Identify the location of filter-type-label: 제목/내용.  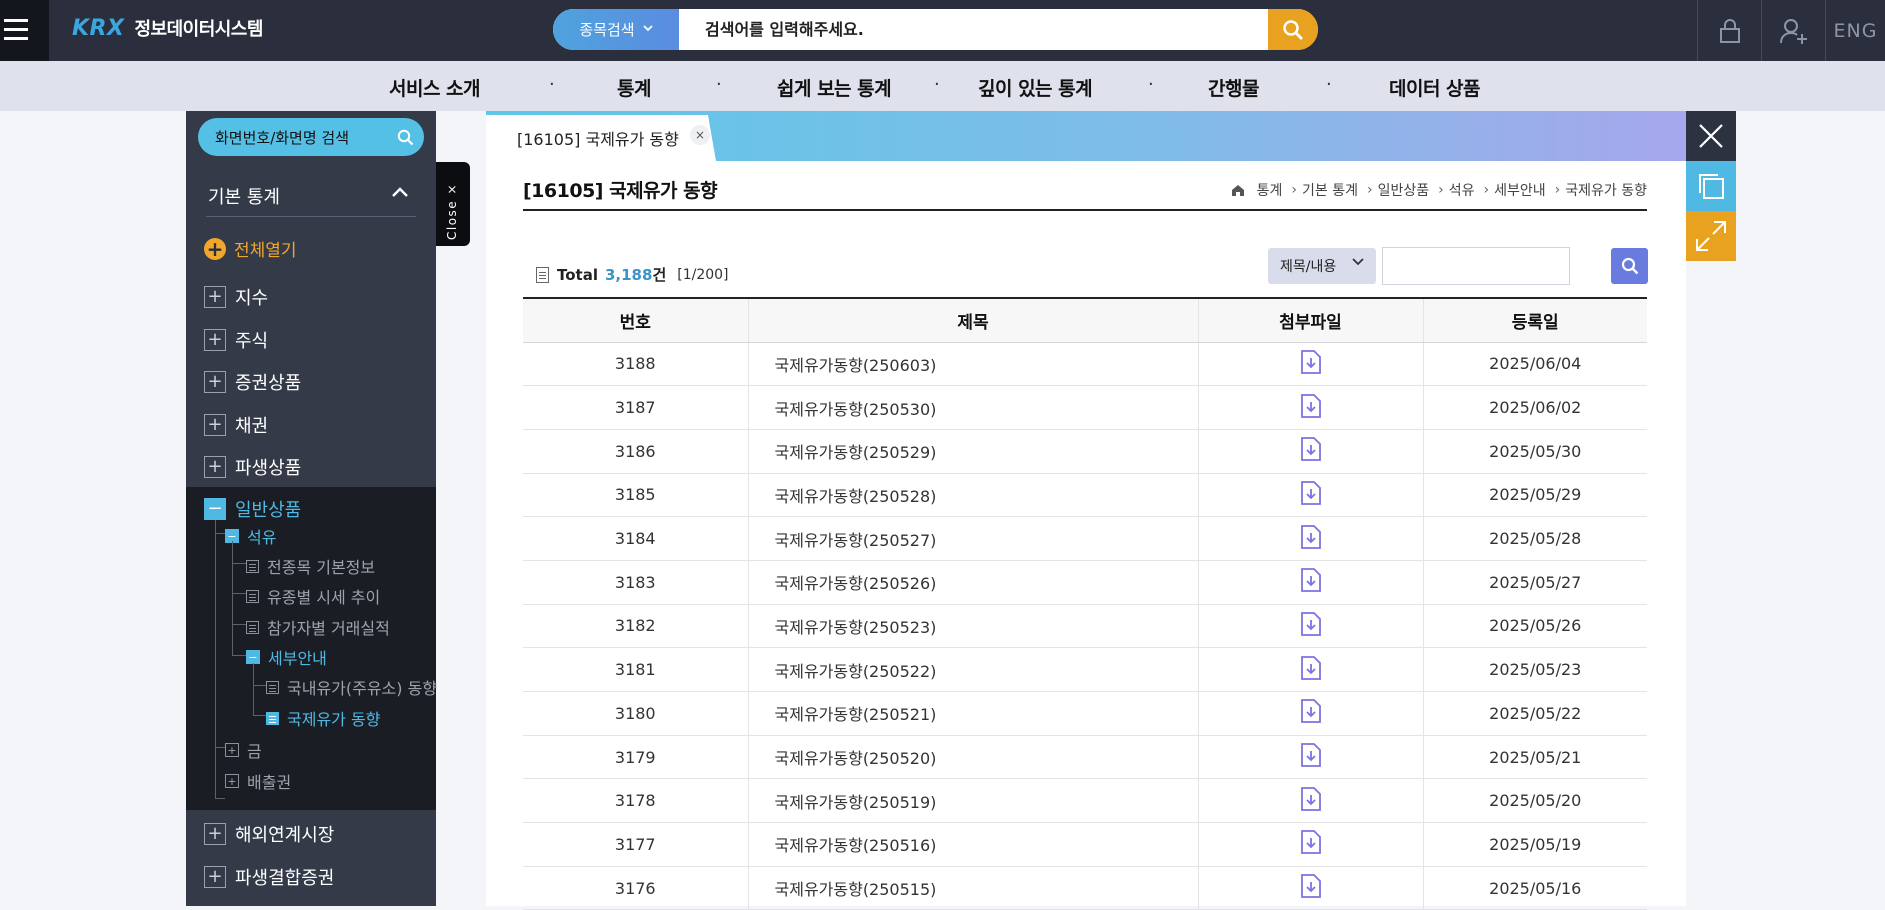
(1308, 267).